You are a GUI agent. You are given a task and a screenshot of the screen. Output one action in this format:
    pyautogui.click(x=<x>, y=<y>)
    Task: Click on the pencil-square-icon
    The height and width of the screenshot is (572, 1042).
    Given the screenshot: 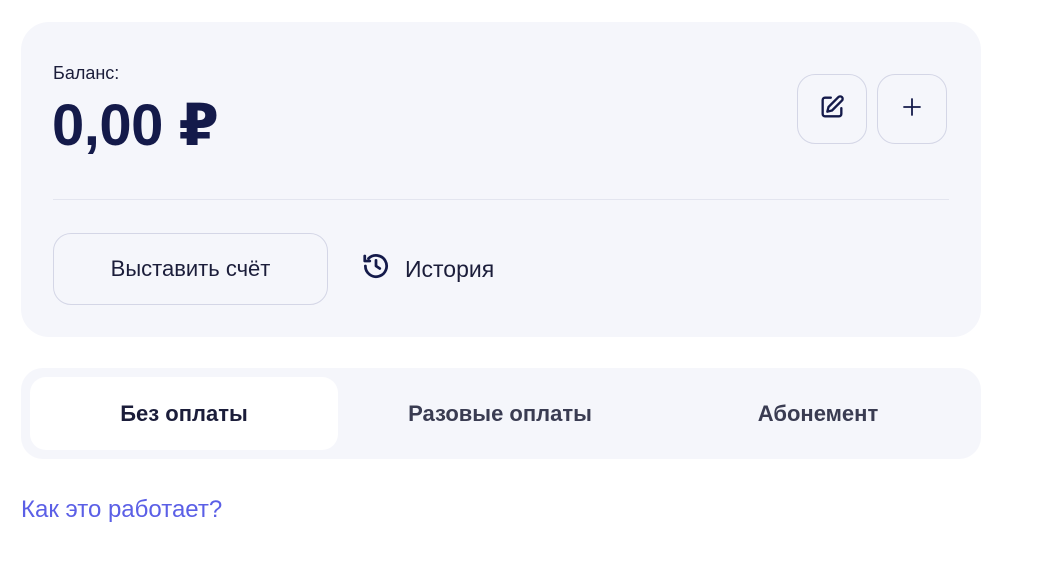 What is the action you would take?
    pyautogui.click(x=832, y=109)
    